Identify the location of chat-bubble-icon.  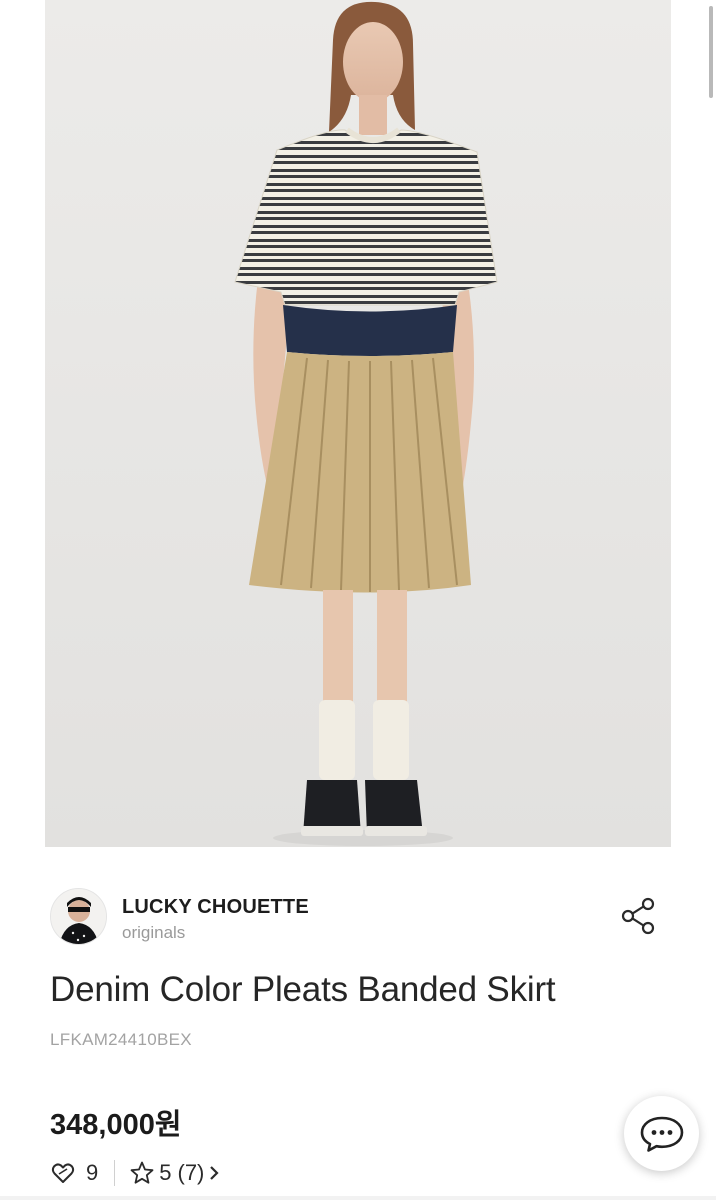
(662, 1134).